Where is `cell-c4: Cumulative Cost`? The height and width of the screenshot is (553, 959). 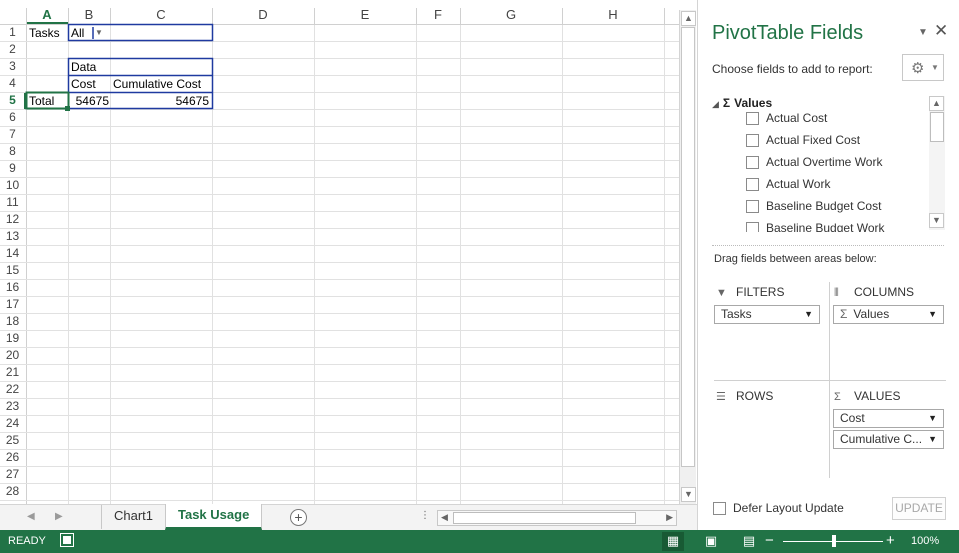 cell-c4: Cumulative Cost is located at coordinates (162, 84).